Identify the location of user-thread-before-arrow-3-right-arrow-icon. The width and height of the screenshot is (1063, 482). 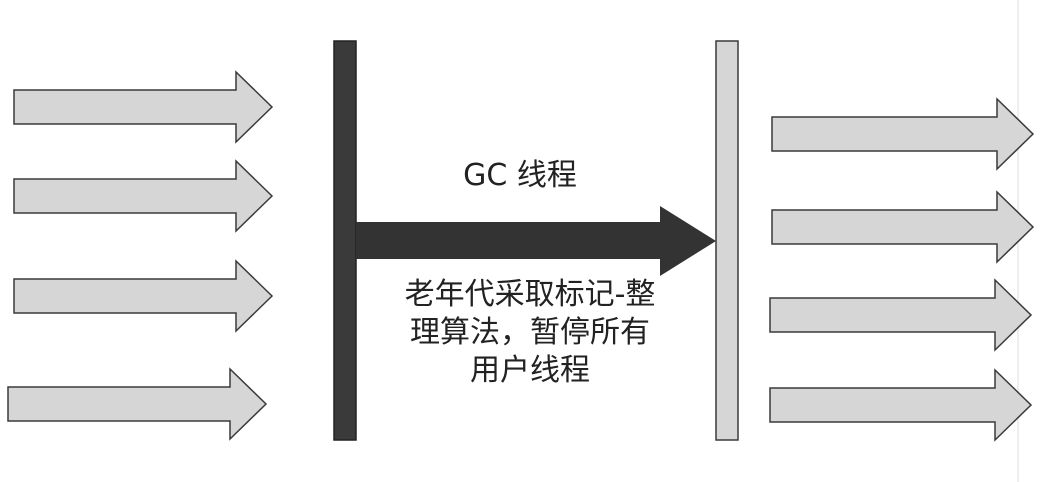
(143, 296).